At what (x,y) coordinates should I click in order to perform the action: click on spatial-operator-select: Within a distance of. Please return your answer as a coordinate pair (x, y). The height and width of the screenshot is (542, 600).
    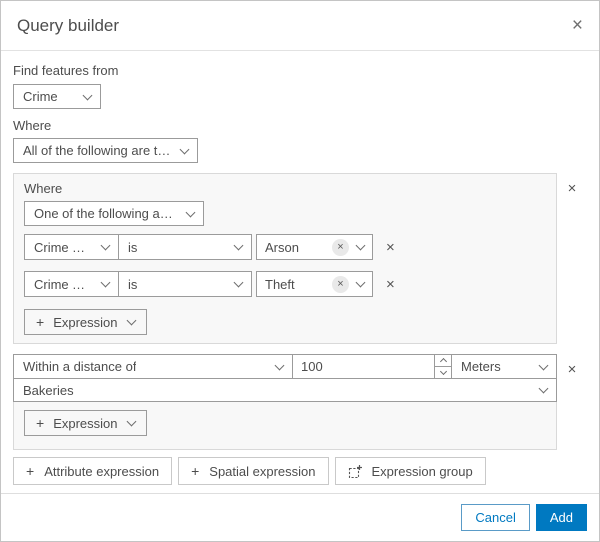
    Looking at the image, I should click on (153, 366).